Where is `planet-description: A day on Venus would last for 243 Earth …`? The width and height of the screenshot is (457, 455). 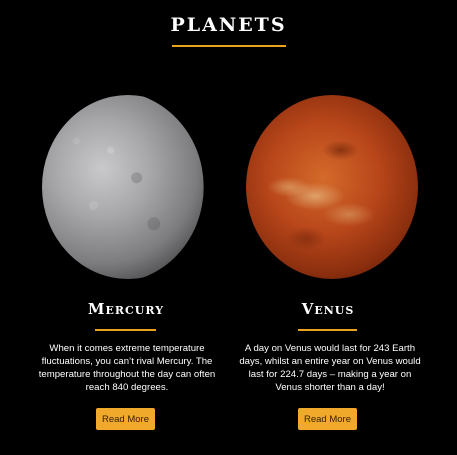 planet-description: A day on Venus would last for 243 Earth … is located at coordinates (330, 368).